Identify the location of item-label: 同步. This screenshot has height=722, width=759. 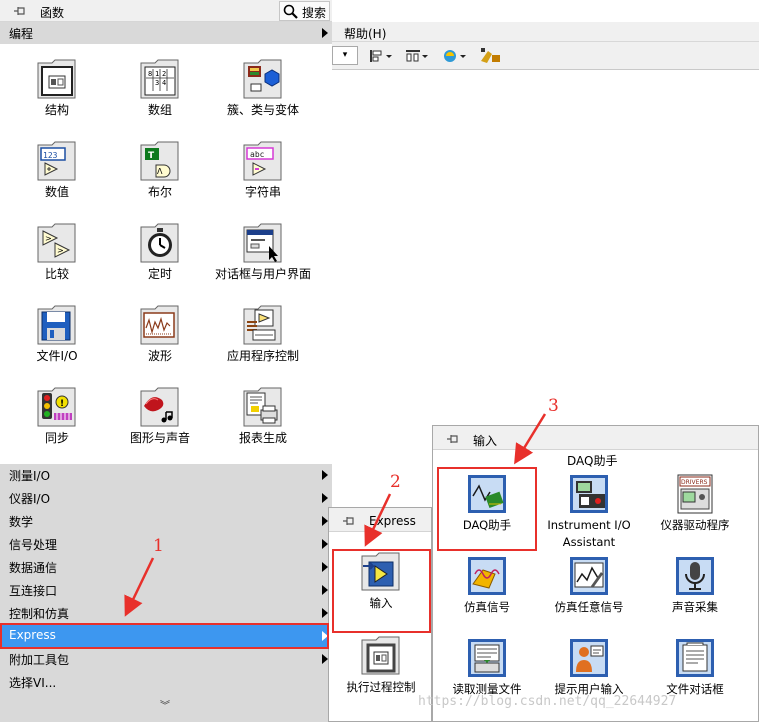
(56, 438).